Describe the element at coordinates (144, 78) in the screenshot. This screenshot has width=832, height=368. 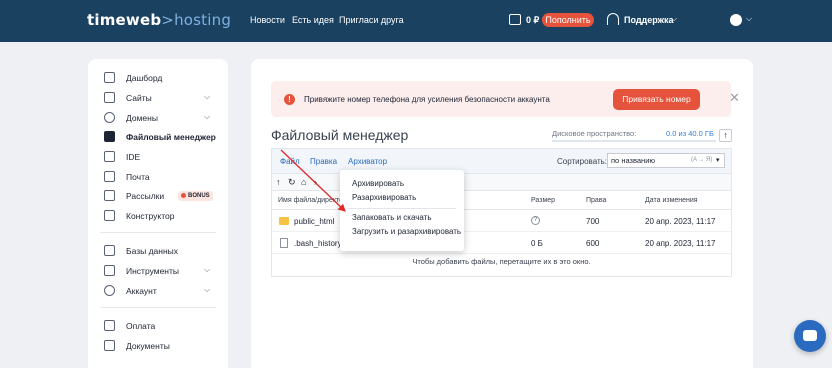
I see `sidebar-item-label: Дашборд` at that location.